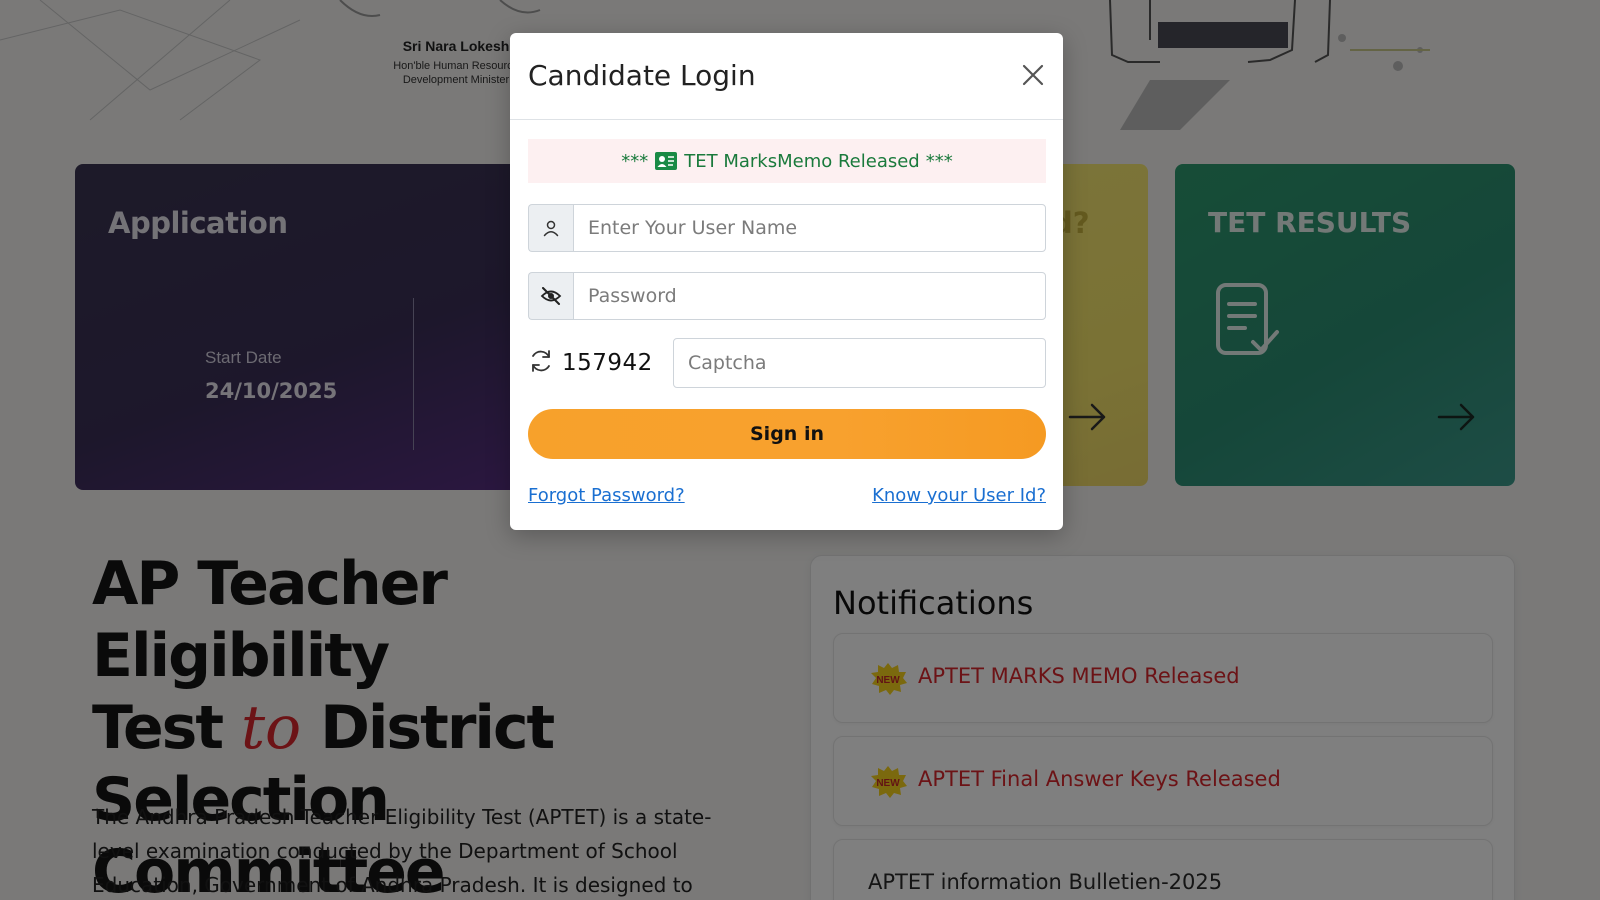 This screenshot has height=900, width=1600. I want to click on eye-slash-icon, so click(551, 296).